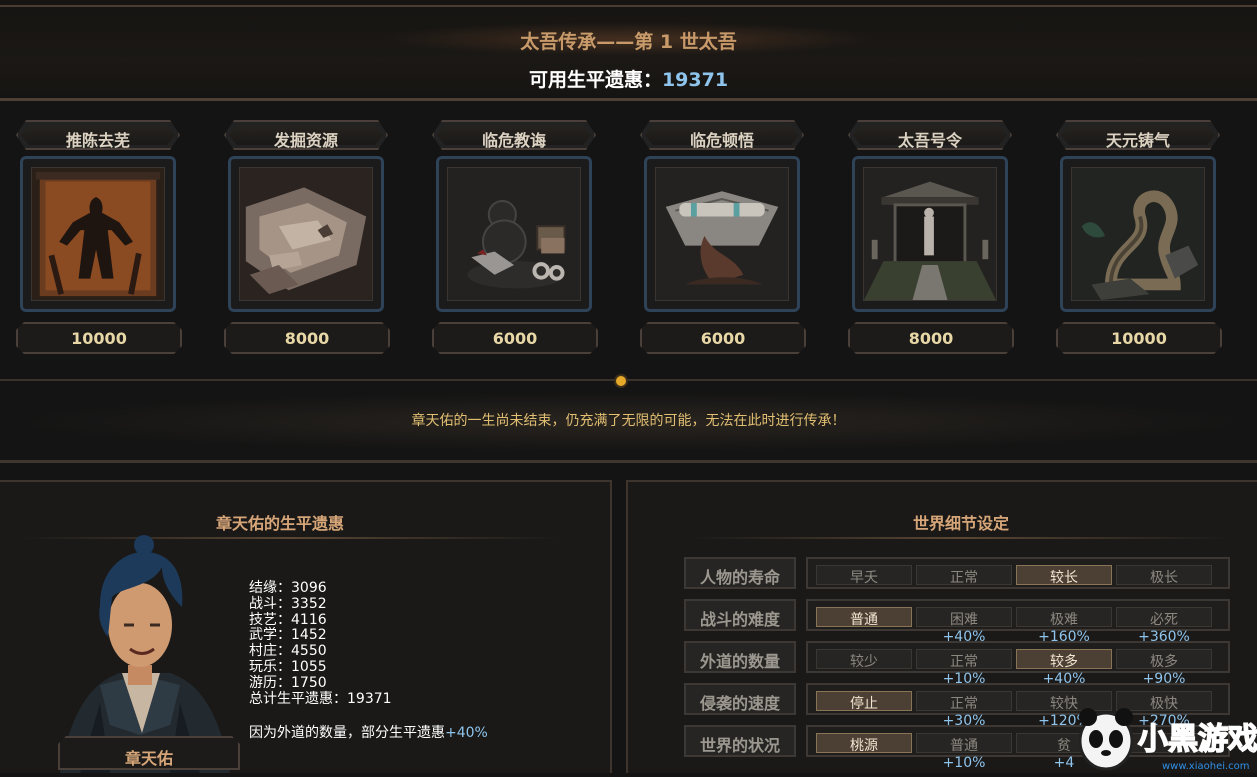 This screenshot has width=1257, height=777. Describe the element at coordinates (347, 733) in the screenshot. I see `bonus-text: 因为外道的数量，部分生平遗惠` at that location.